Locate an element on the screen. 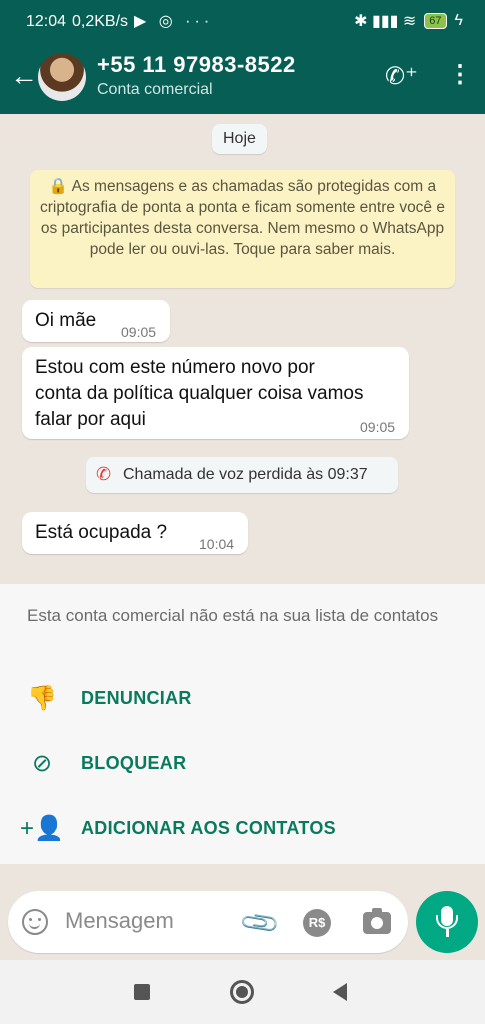  add-call-icon: ✆⁺ is located at coordinates (401, 76).